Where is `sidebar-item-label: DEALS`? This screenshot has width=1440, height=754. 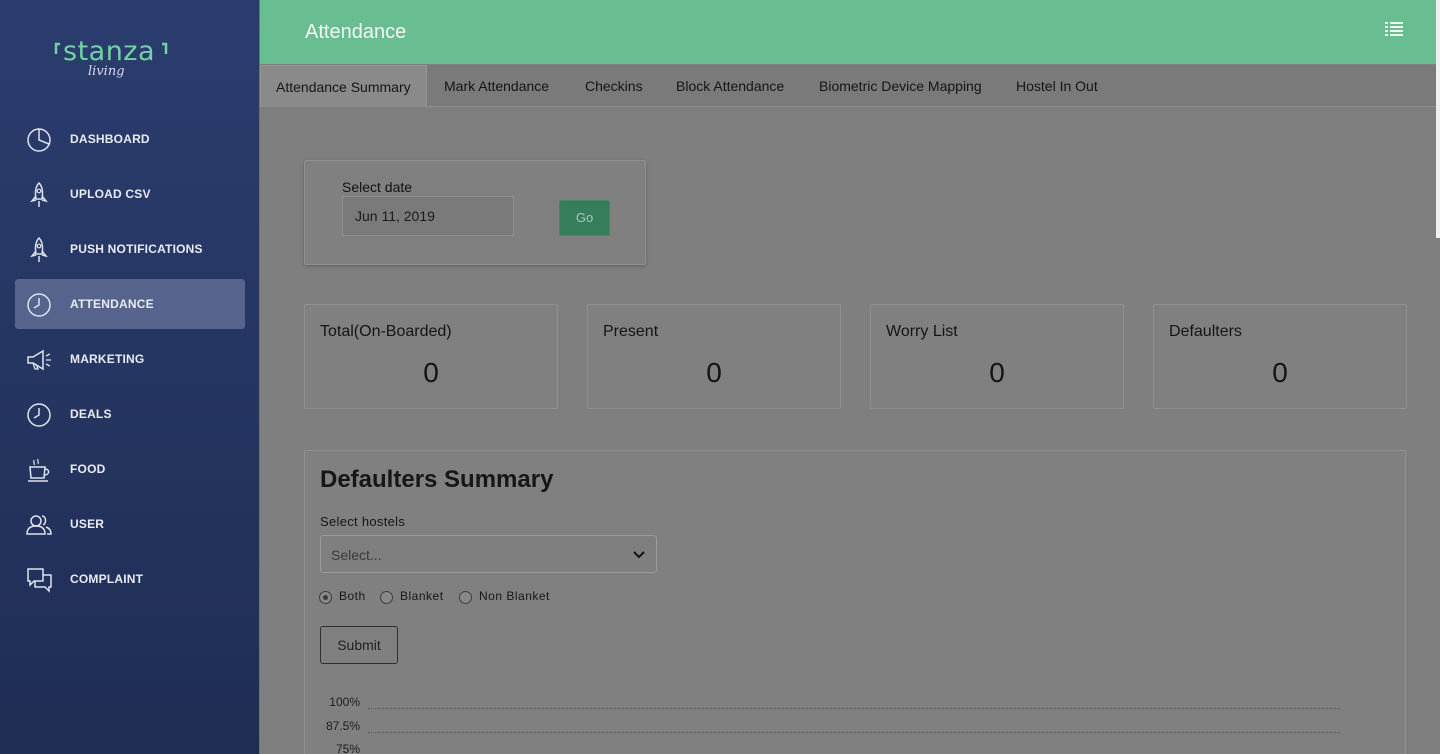 sidebar-item-label: DEALS is located at coordinates (91, 414).